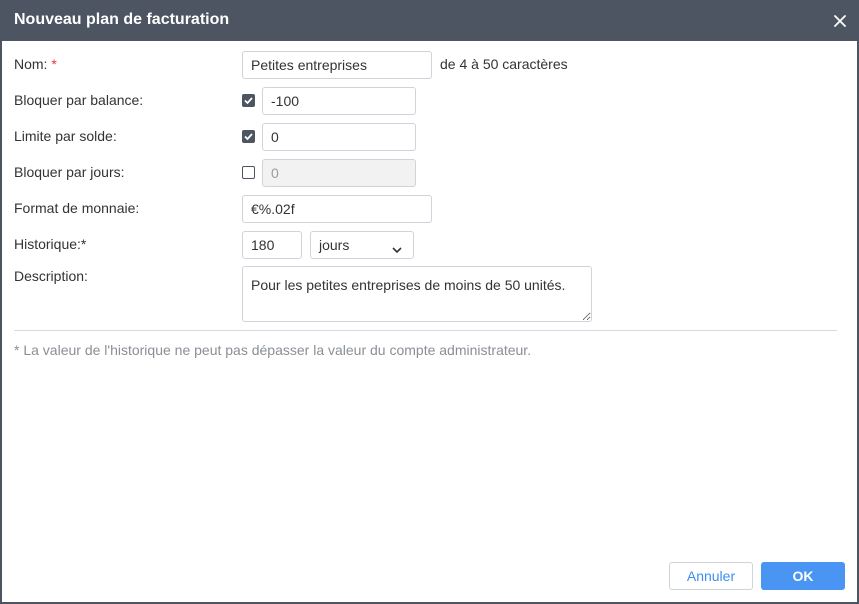  Describe the element at coordinates (397, 249) in the screenshot. I see `chevron-down-icon` at that location.